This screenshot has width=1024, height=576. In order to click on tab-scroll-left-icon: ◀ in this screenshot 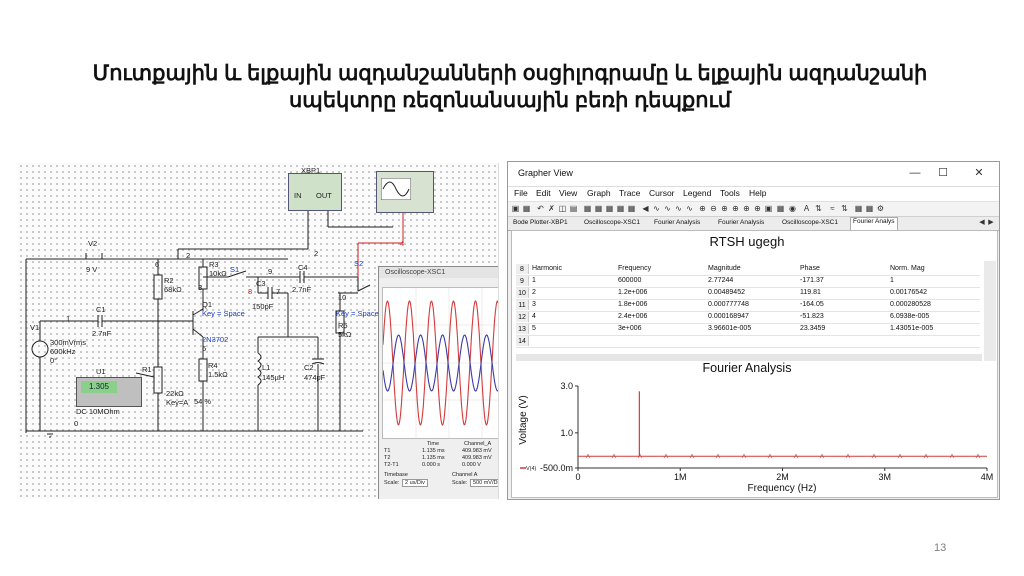, I will do `click(982, 223)`.